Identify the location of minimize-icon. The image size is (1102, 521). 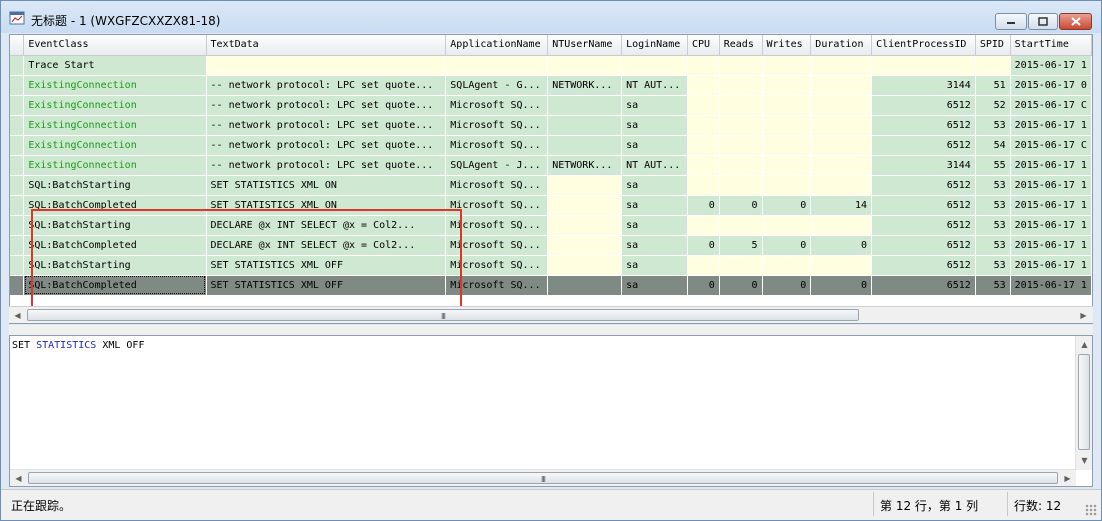
(1011, 22).